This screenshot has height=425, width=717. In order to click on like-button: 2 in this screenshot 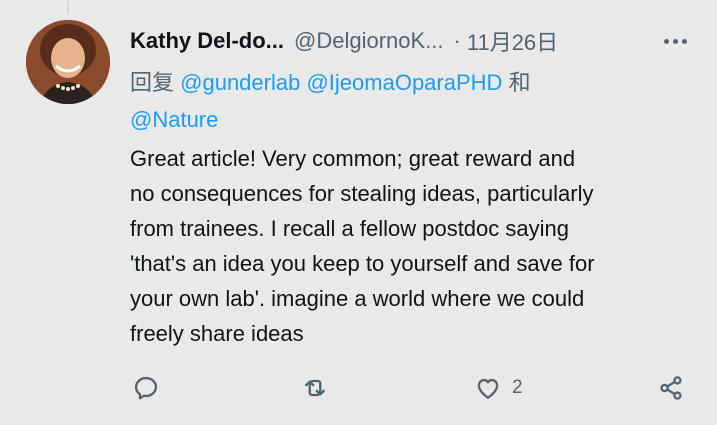, I will do `click(498, 388)`.